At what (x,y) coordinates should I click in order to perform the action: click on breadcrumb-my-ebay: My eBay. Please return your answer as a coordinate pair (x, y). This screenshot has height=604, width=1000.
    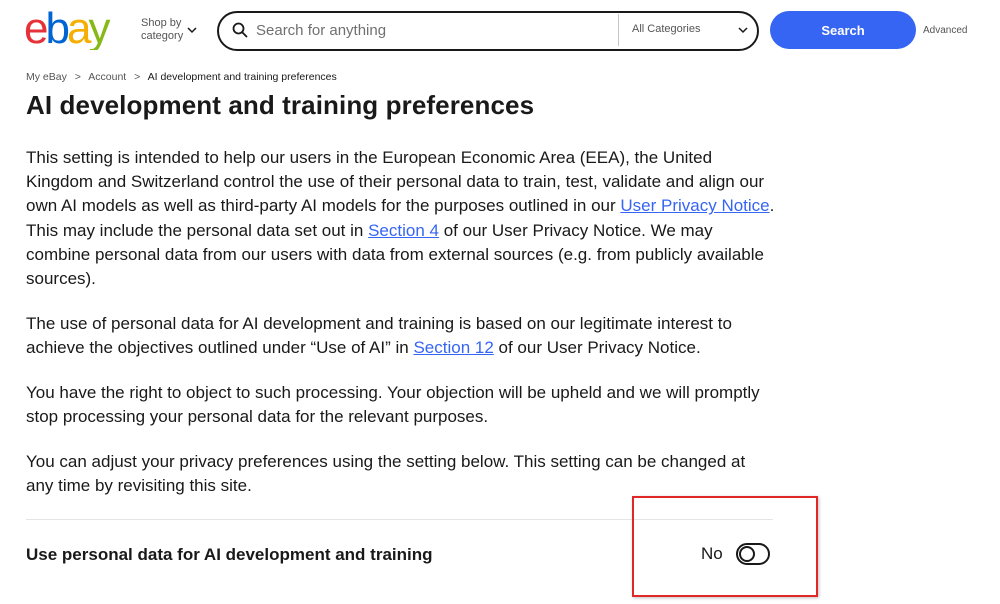
    Looking at the image, I should click on (46, 77).